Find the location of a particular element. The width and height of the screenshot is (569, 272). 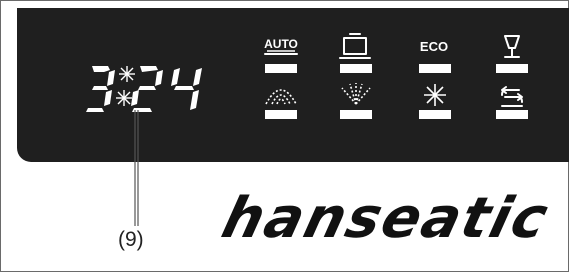

half-load-indicator-bar is located at coordinates (356, 114).